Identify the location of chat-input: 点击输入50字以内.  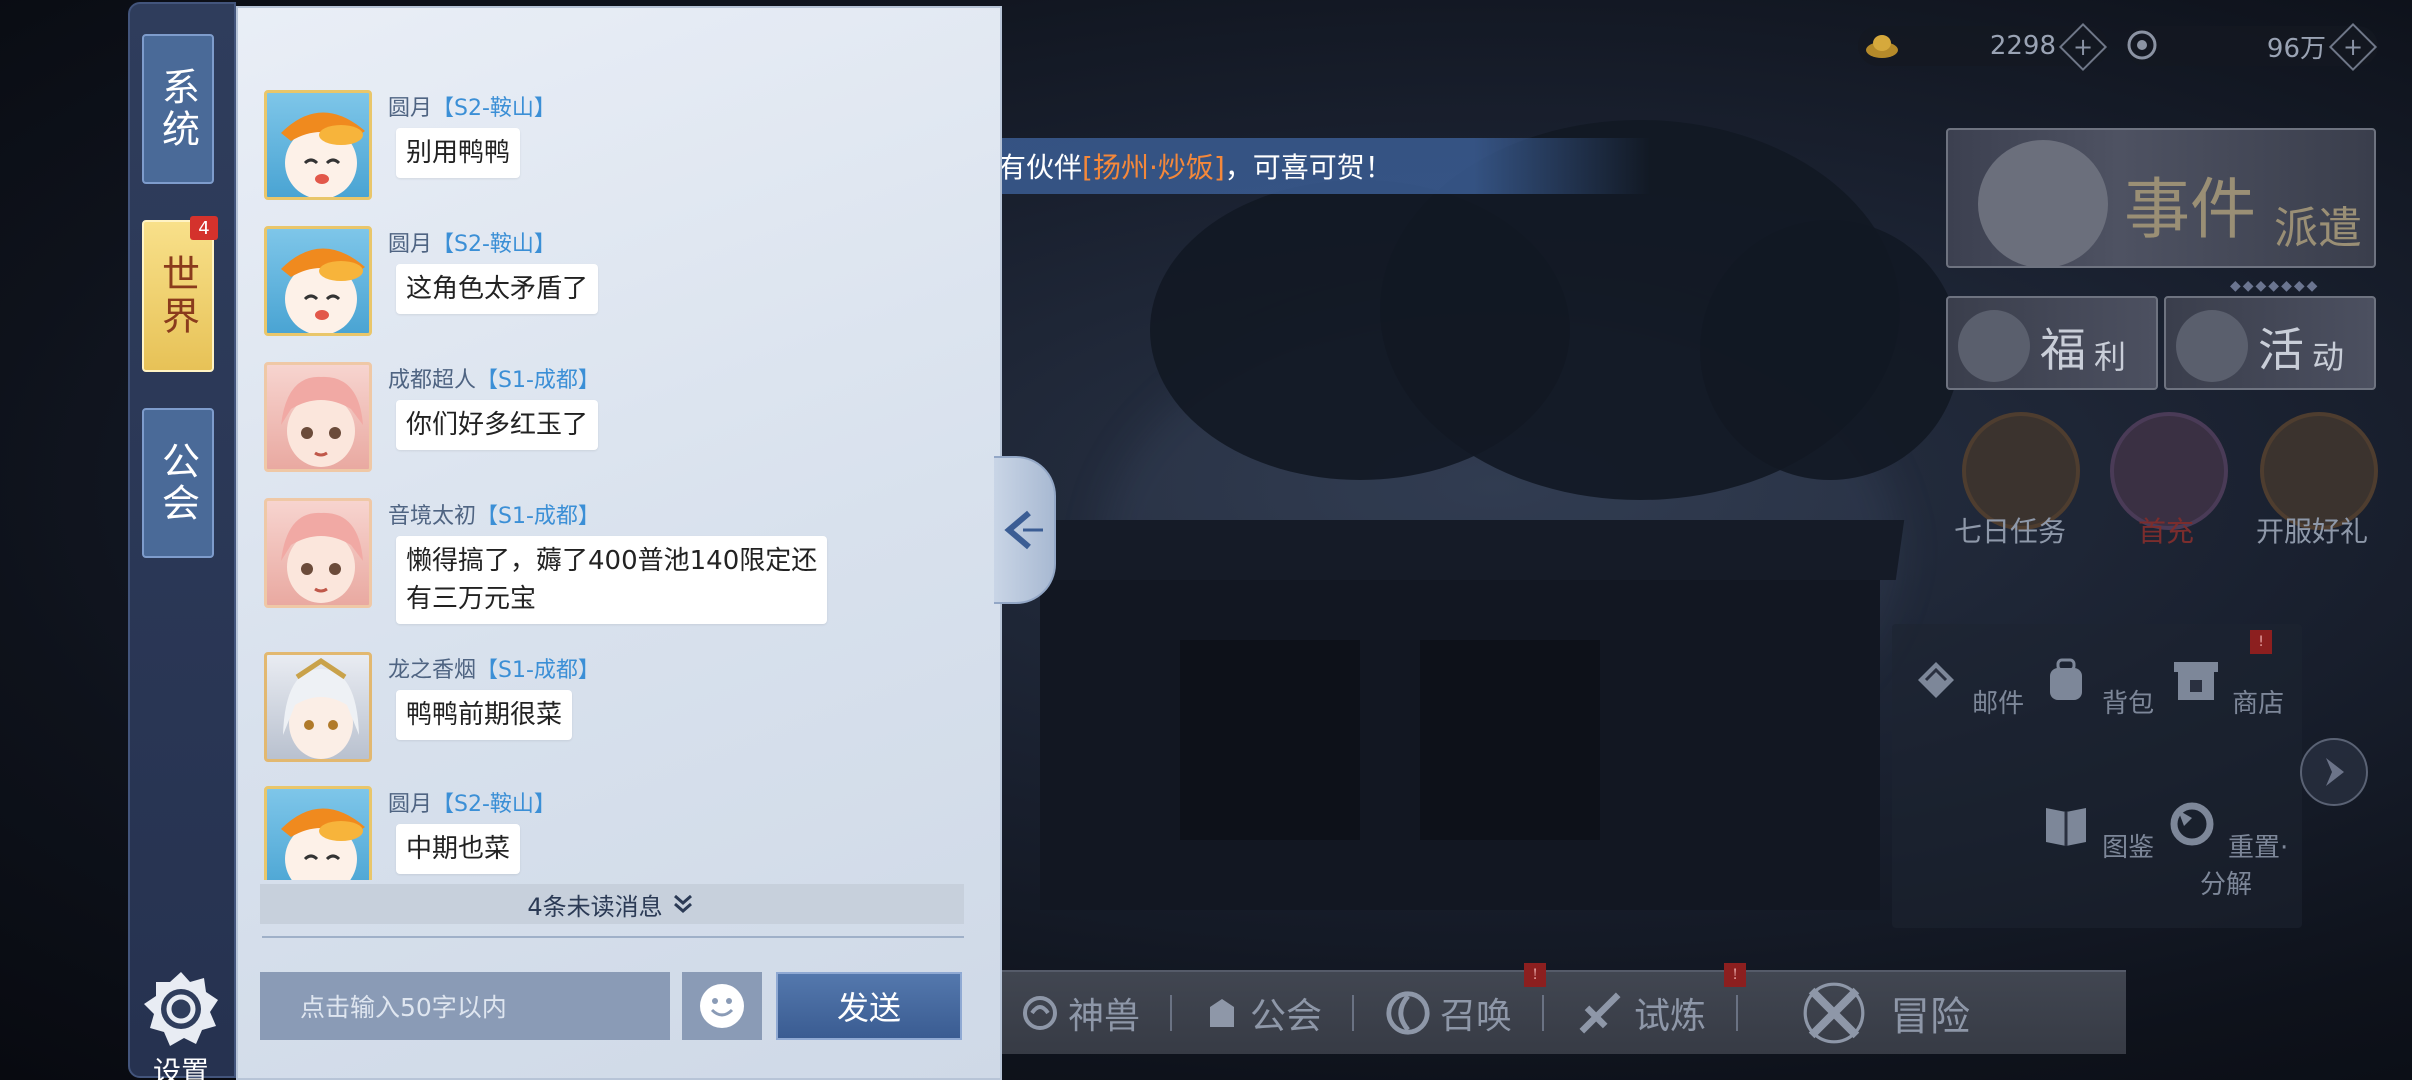
(465, 1006).